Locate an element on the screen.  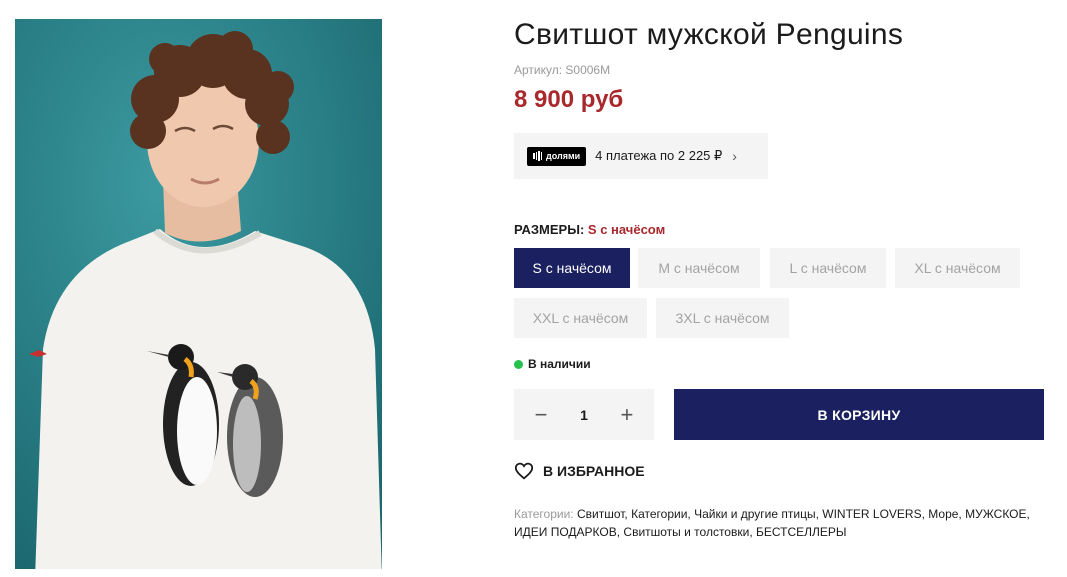
size-option-s: S с начёсом is located at coordinates (572, 268).